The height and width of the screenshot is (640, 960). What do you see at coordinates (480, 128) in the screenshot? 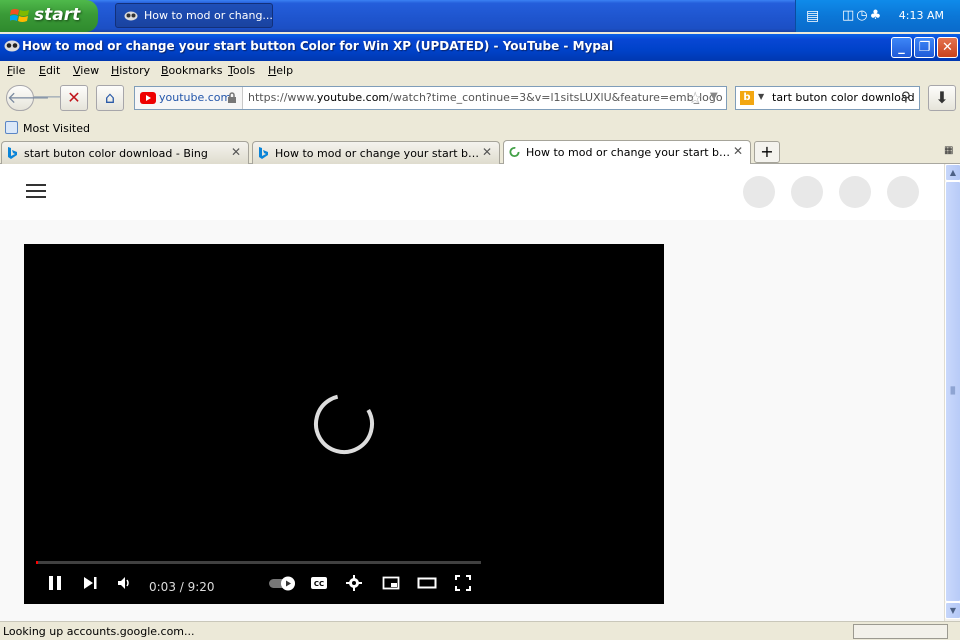
I see `bookmarks-toolbar: Most Visited` at bounding box center [480, 128].